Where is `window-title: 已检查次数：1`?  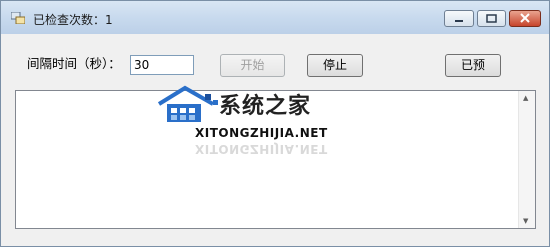 window-title: 已检查次数：1 is located at coordinates (73, 20).